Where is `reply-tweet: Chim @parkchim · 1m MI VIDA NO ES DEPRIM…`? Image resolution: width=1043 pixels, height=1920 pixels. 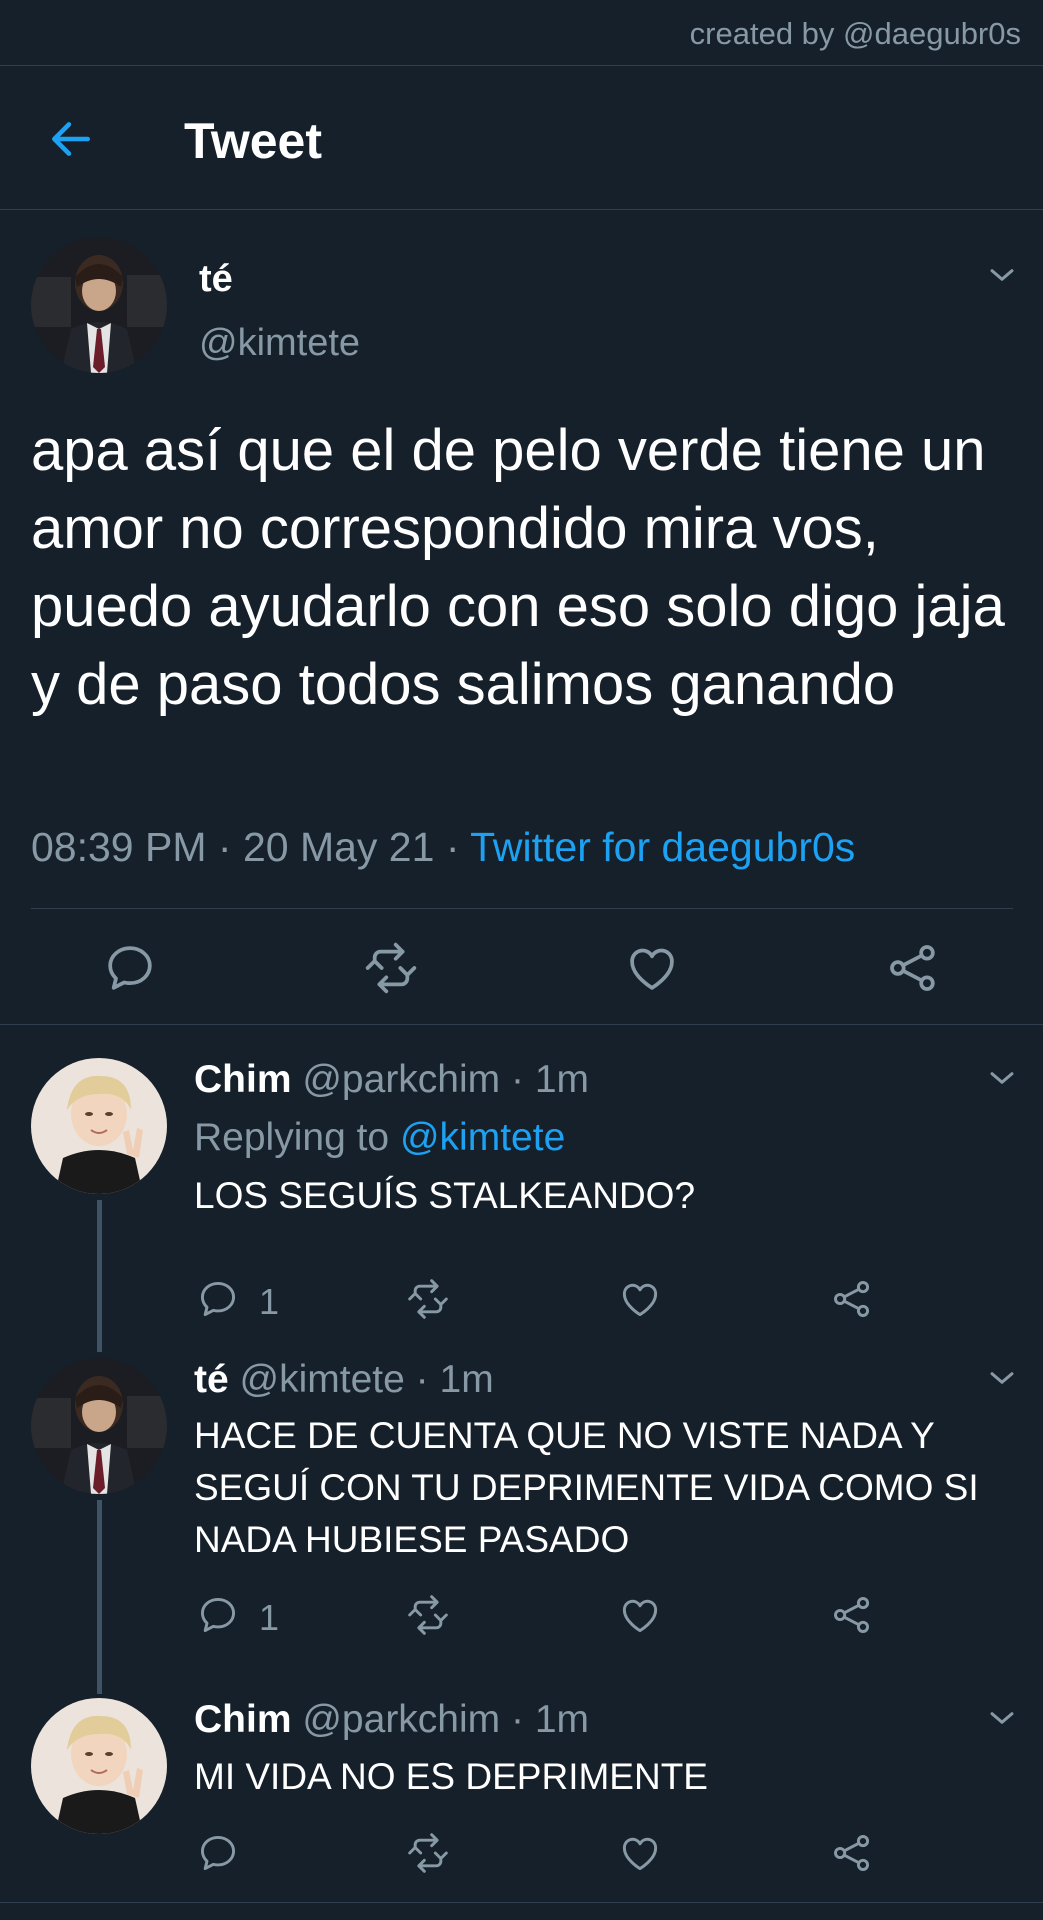
reply-tweet: Chim @parkchim · 1m MI VIDA NO ES DEPRIM… is located at coordinates (521, 1783).